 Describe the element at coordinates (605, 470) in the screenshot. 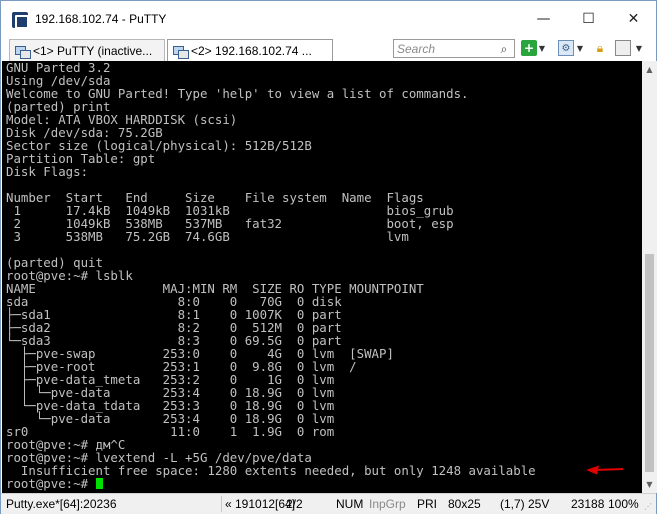

I see `red-arrow-icon` at that location.